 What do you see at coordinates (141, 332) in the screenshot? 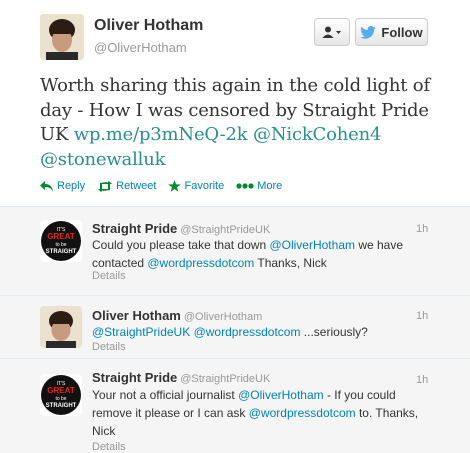
I see `mention-link: @StraightPrideUK` at bounding box center [141, 332].